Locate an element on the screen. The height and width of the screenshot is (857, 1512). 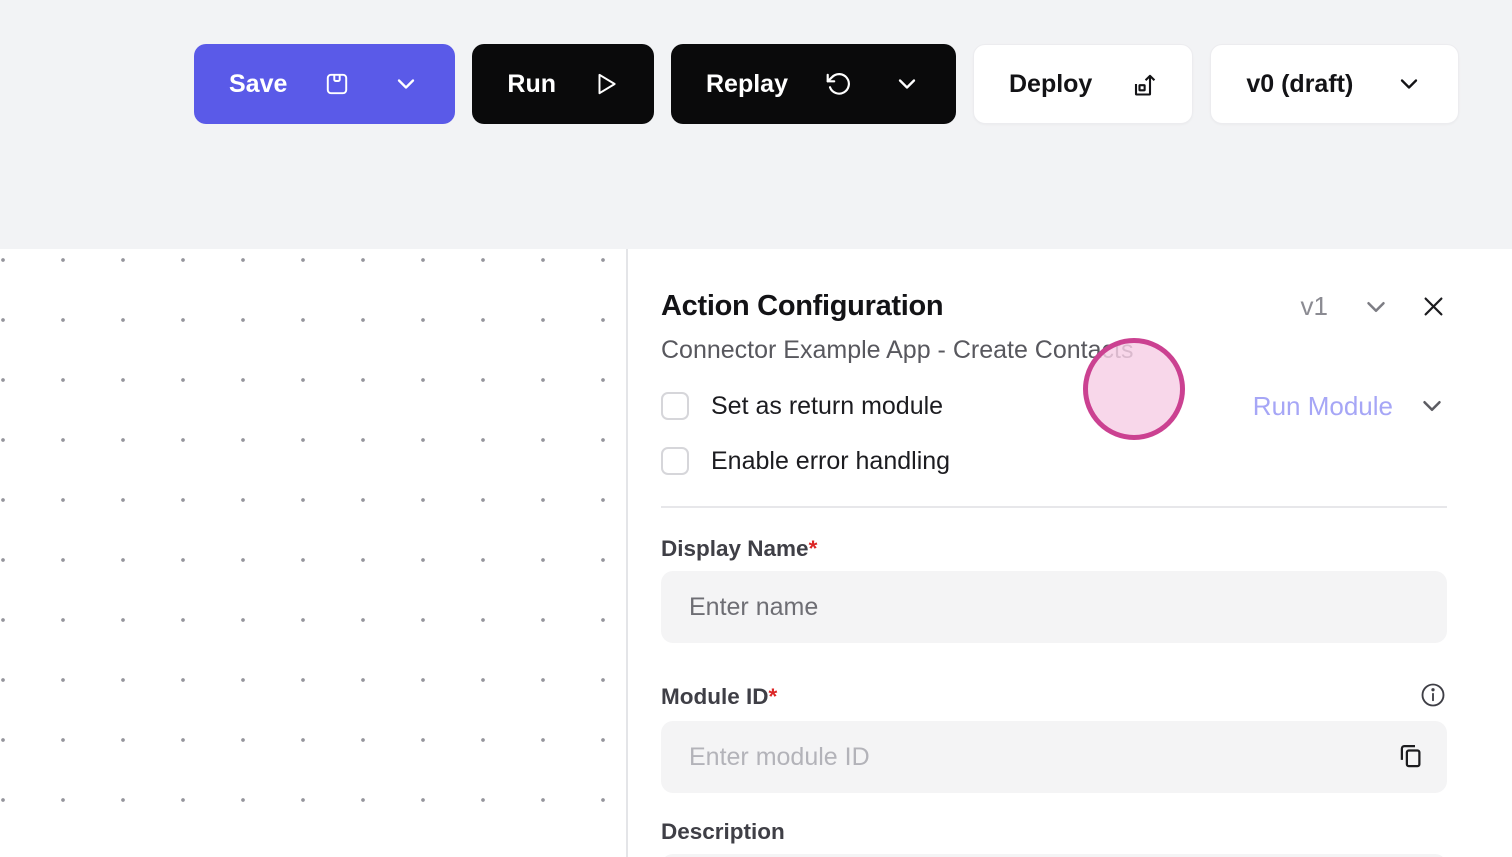
replay-dropdown-chevron is located at coordinates (907, 84).